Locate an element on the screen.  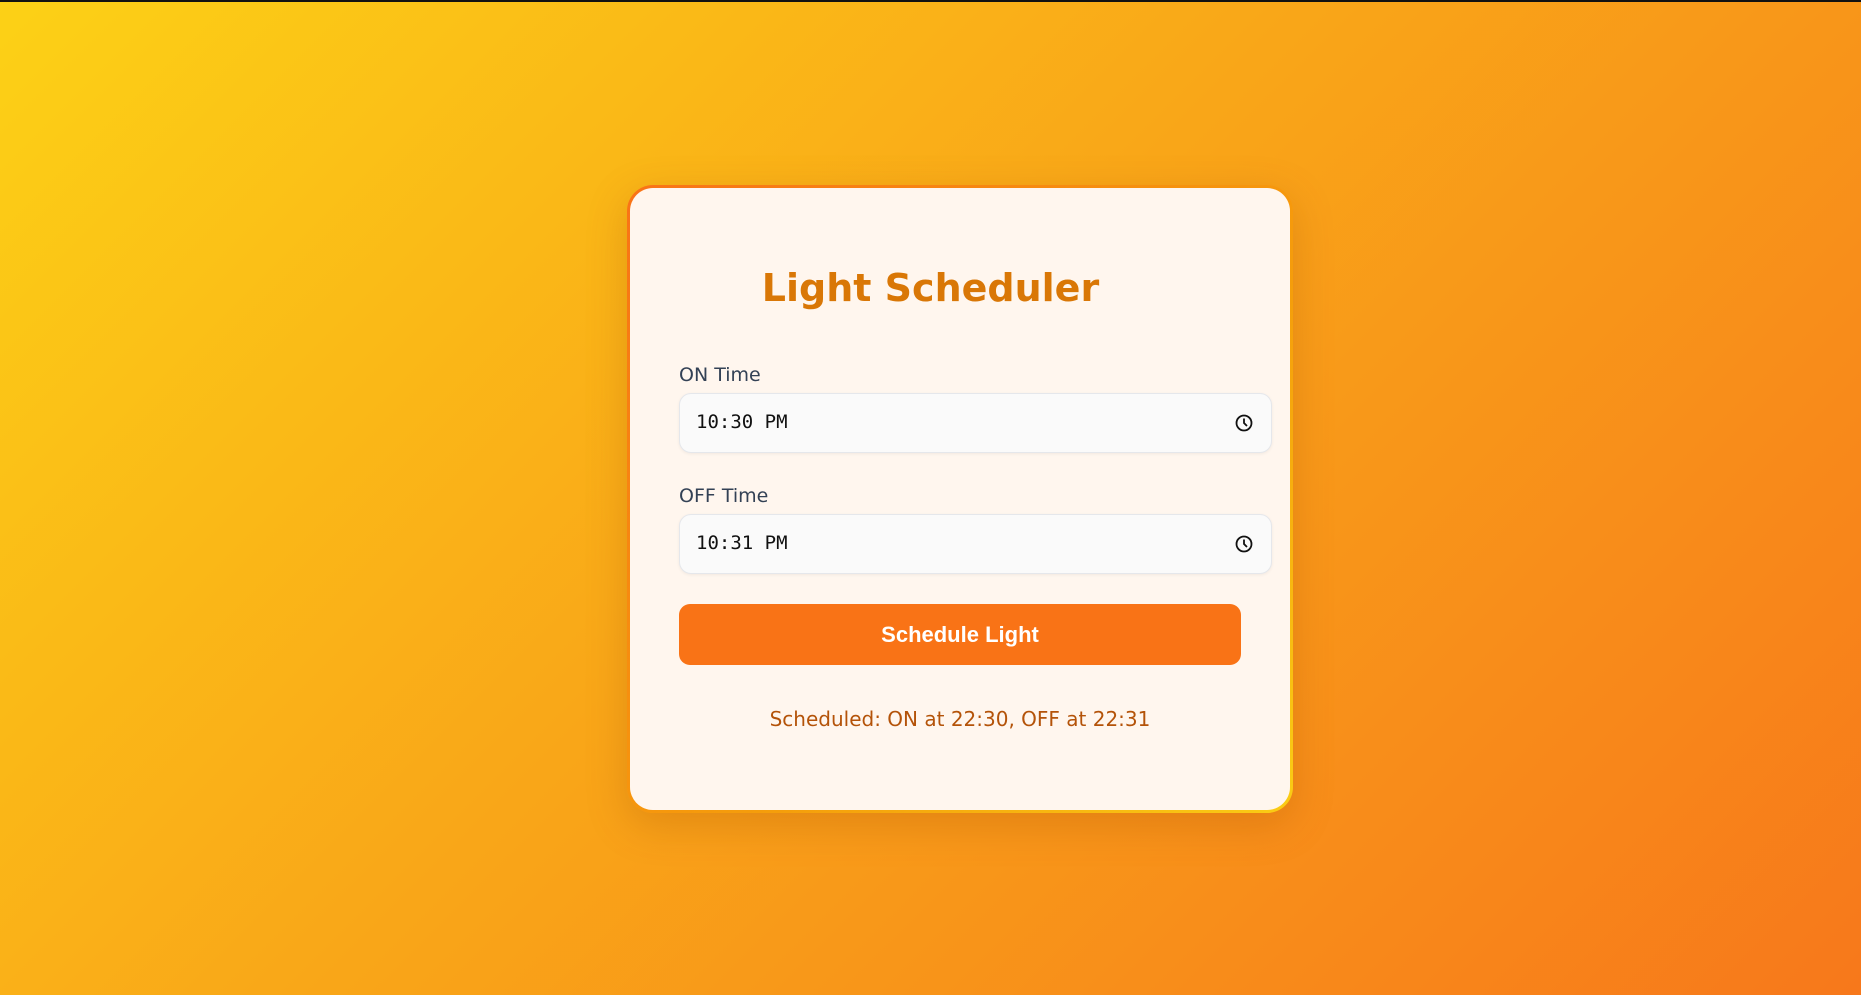
on-time-label: ON Time is located at coordinates (720, 375).